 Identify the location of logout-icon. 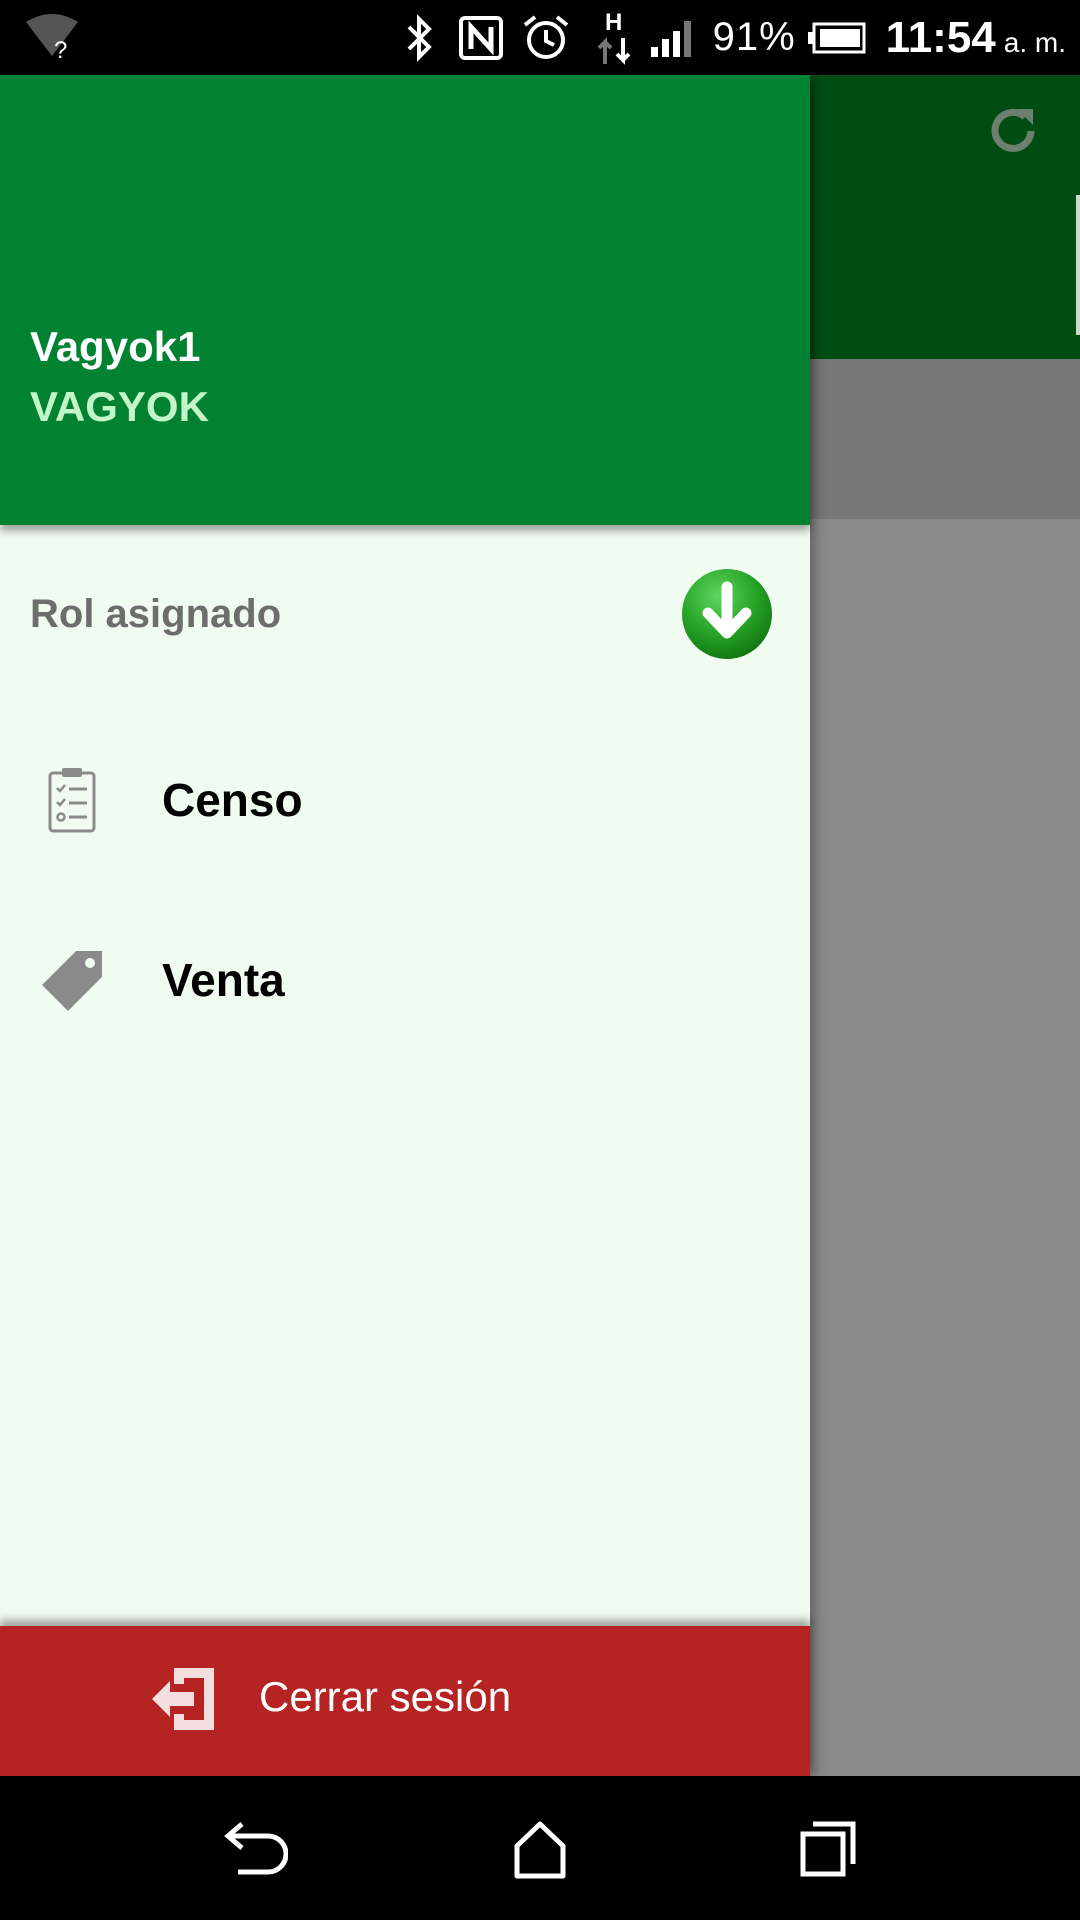
(183, 1699).